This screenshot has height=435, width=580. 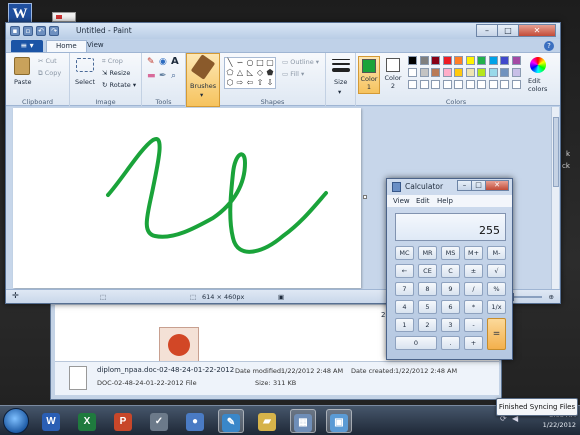 I want to click on undo-icon: ↶, so click(x=41, y=31).